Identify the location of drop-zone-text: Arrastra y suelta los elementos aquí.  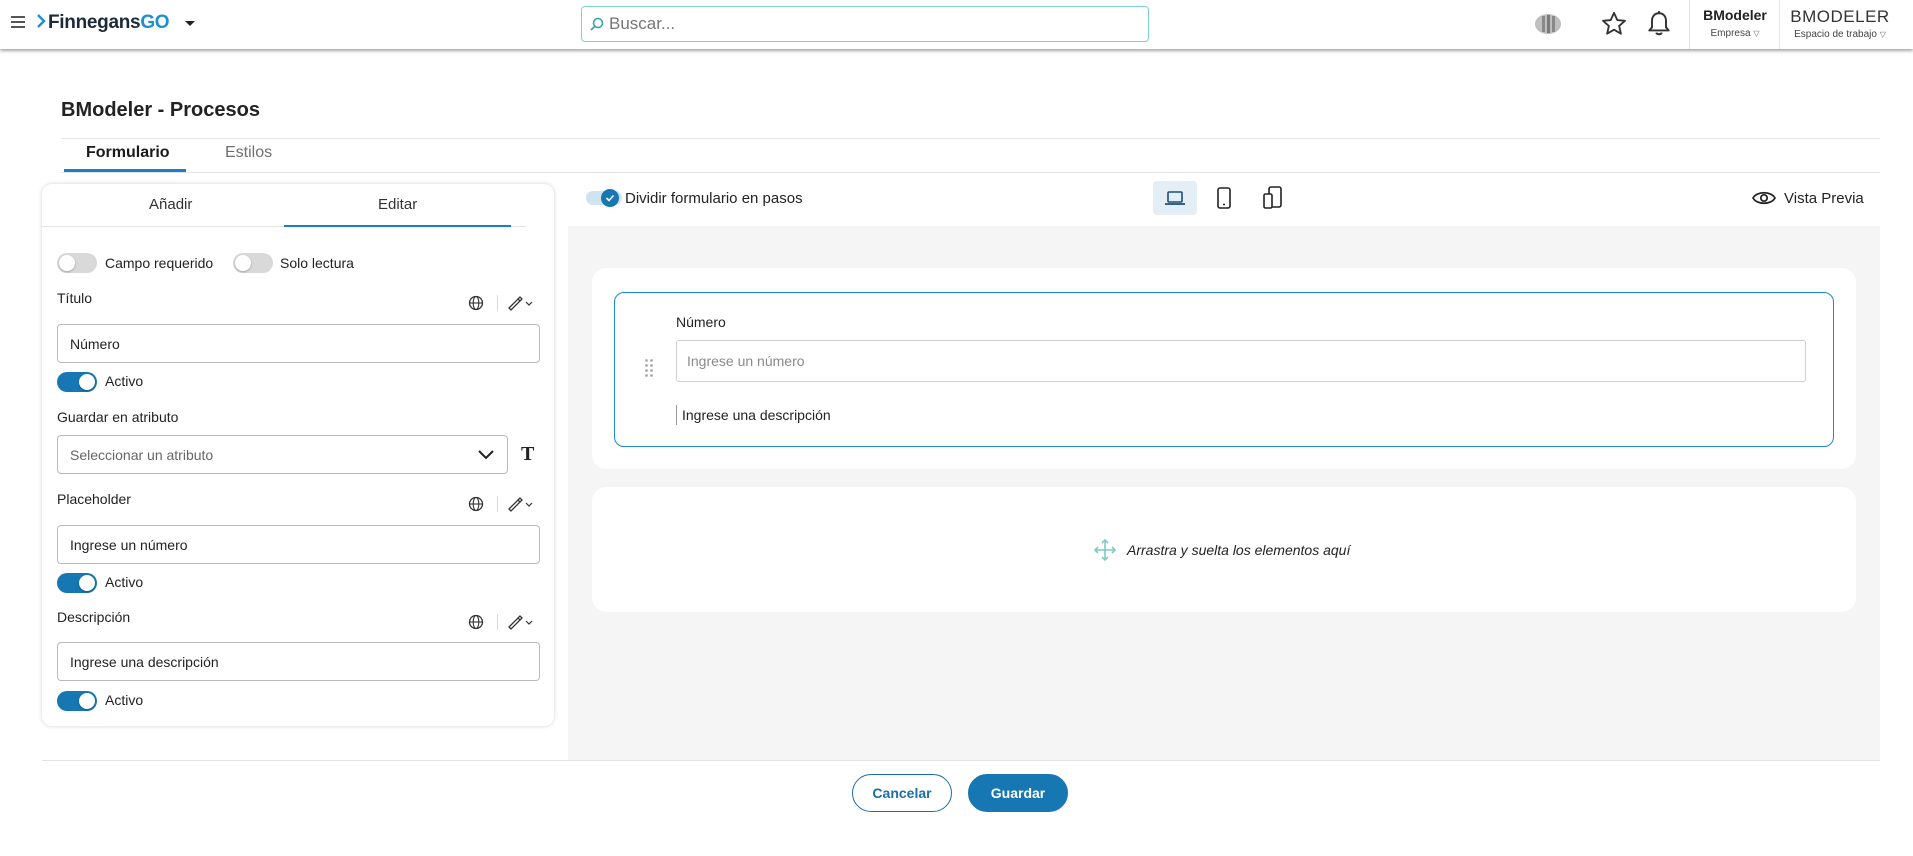
(1239, 550).